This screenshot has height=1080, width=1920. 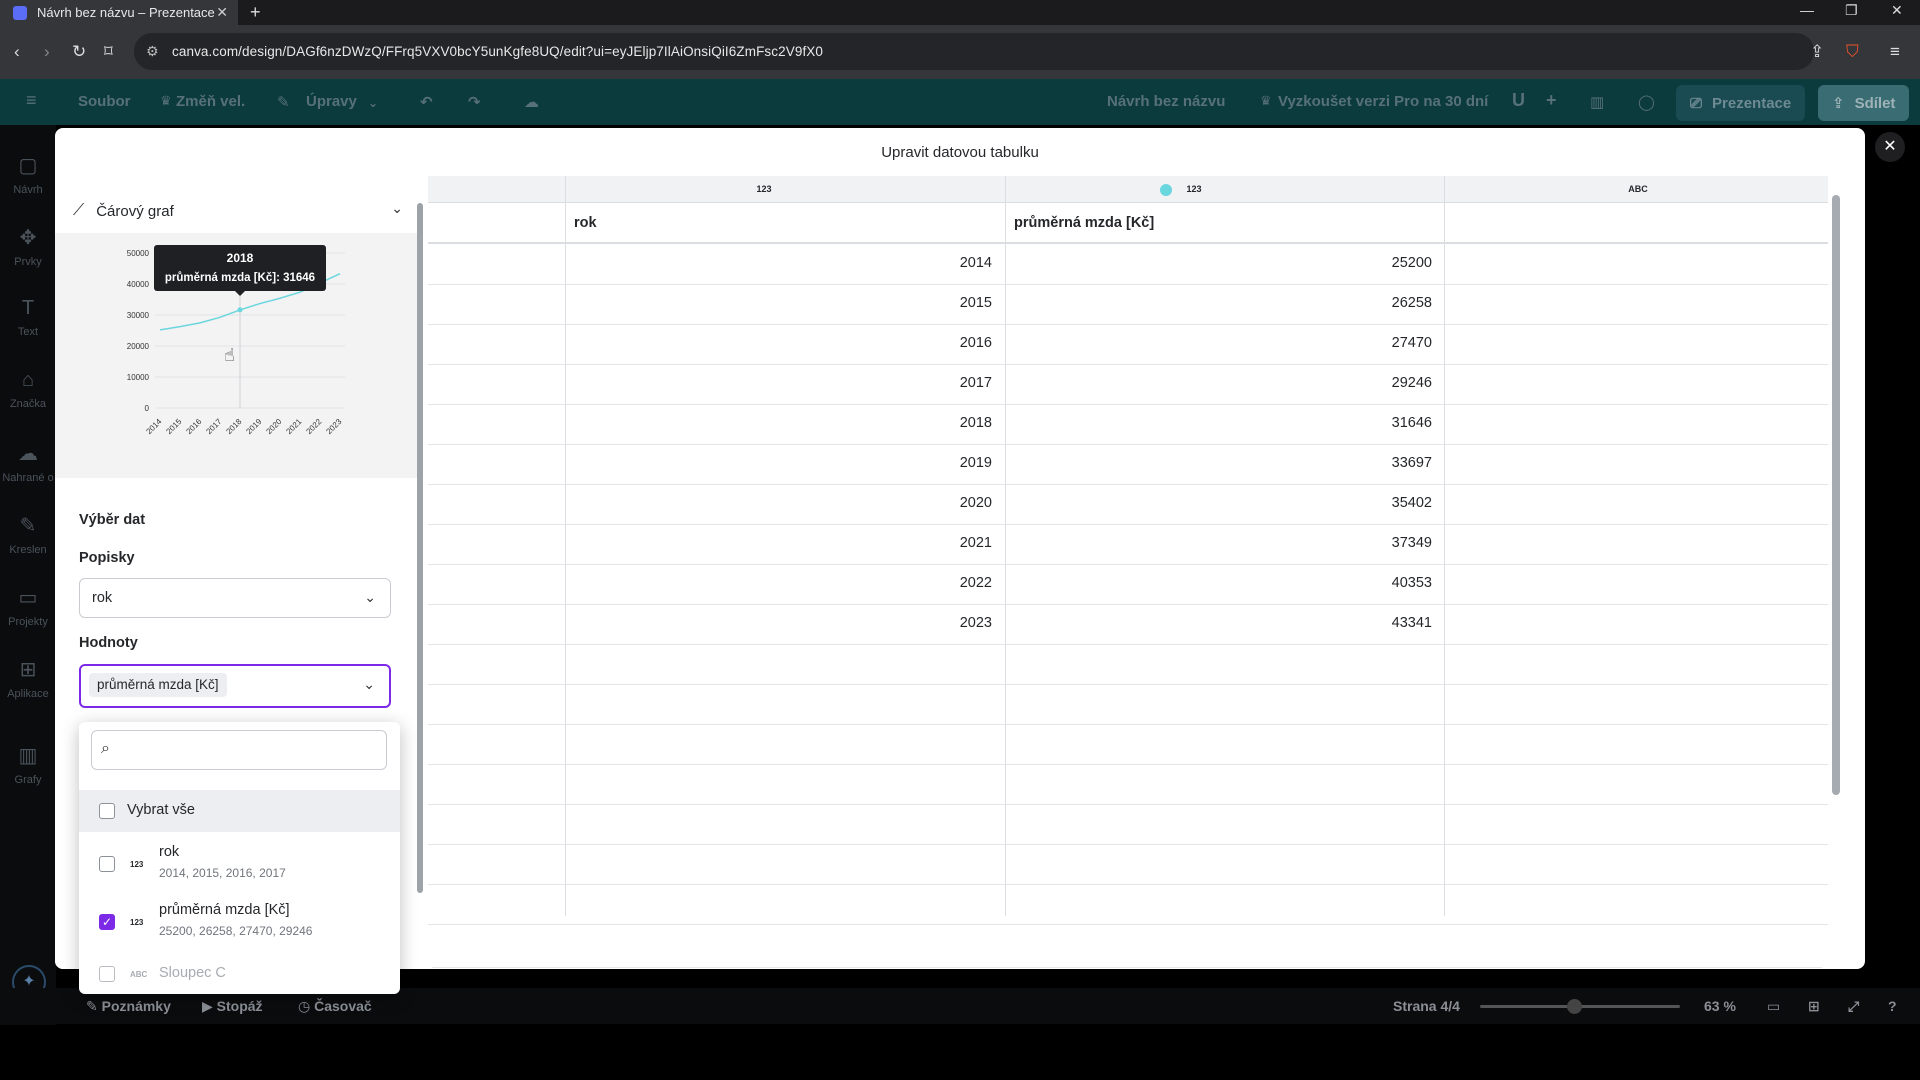 What do you see at coordinates (783, 583) in the screenshot?
I see `table-cell-year: 2022` at bounding box center [783, 583].